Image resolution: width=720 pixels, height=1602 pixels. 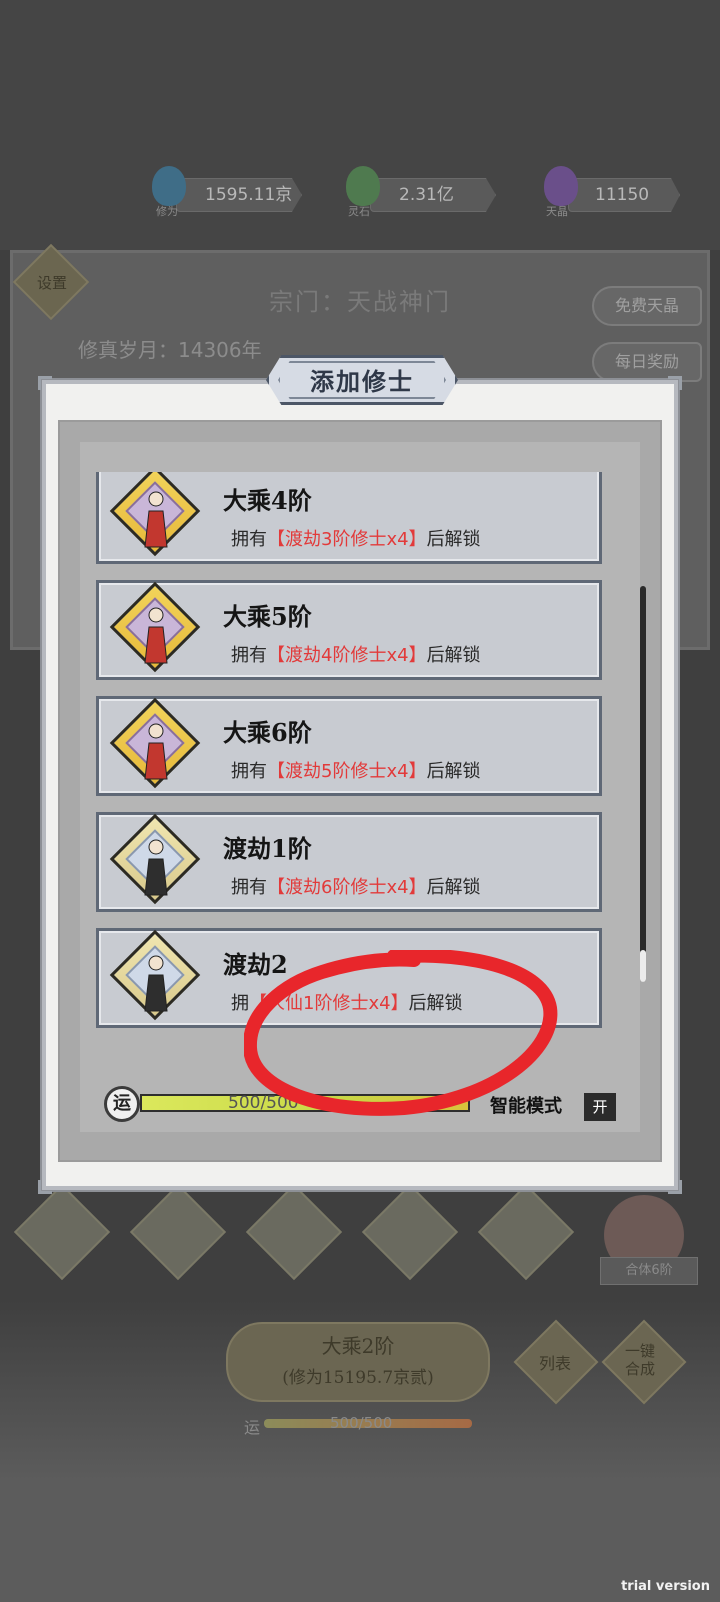 What do you see at coordinates (239, 195) in the screenshot?
I see `resource-value-box: 1595.11京贰` at bounding box center [239, 195].